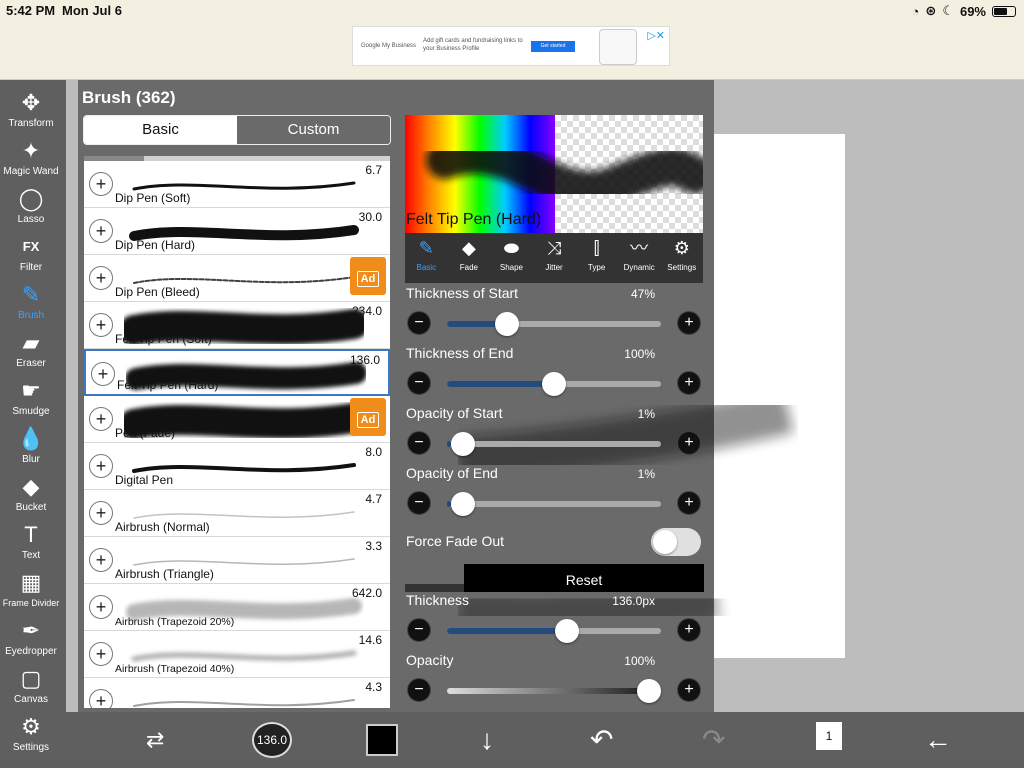 Image resolution: width=1024 pixels, height=768 pixels. Describe the element at coordinates (419, 690) in the screenshot. I see `opacity-minus-button: −` at that location.